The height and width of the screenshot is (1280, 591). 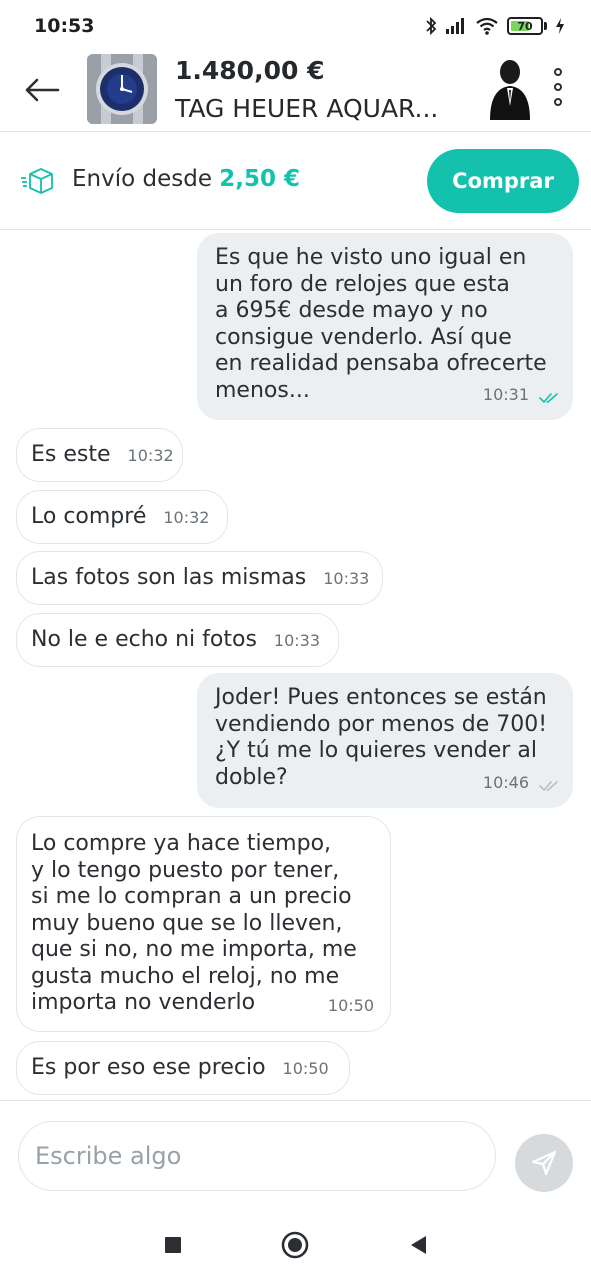 I want to click on triangle-back-icon, so click(x=418, y=1245).